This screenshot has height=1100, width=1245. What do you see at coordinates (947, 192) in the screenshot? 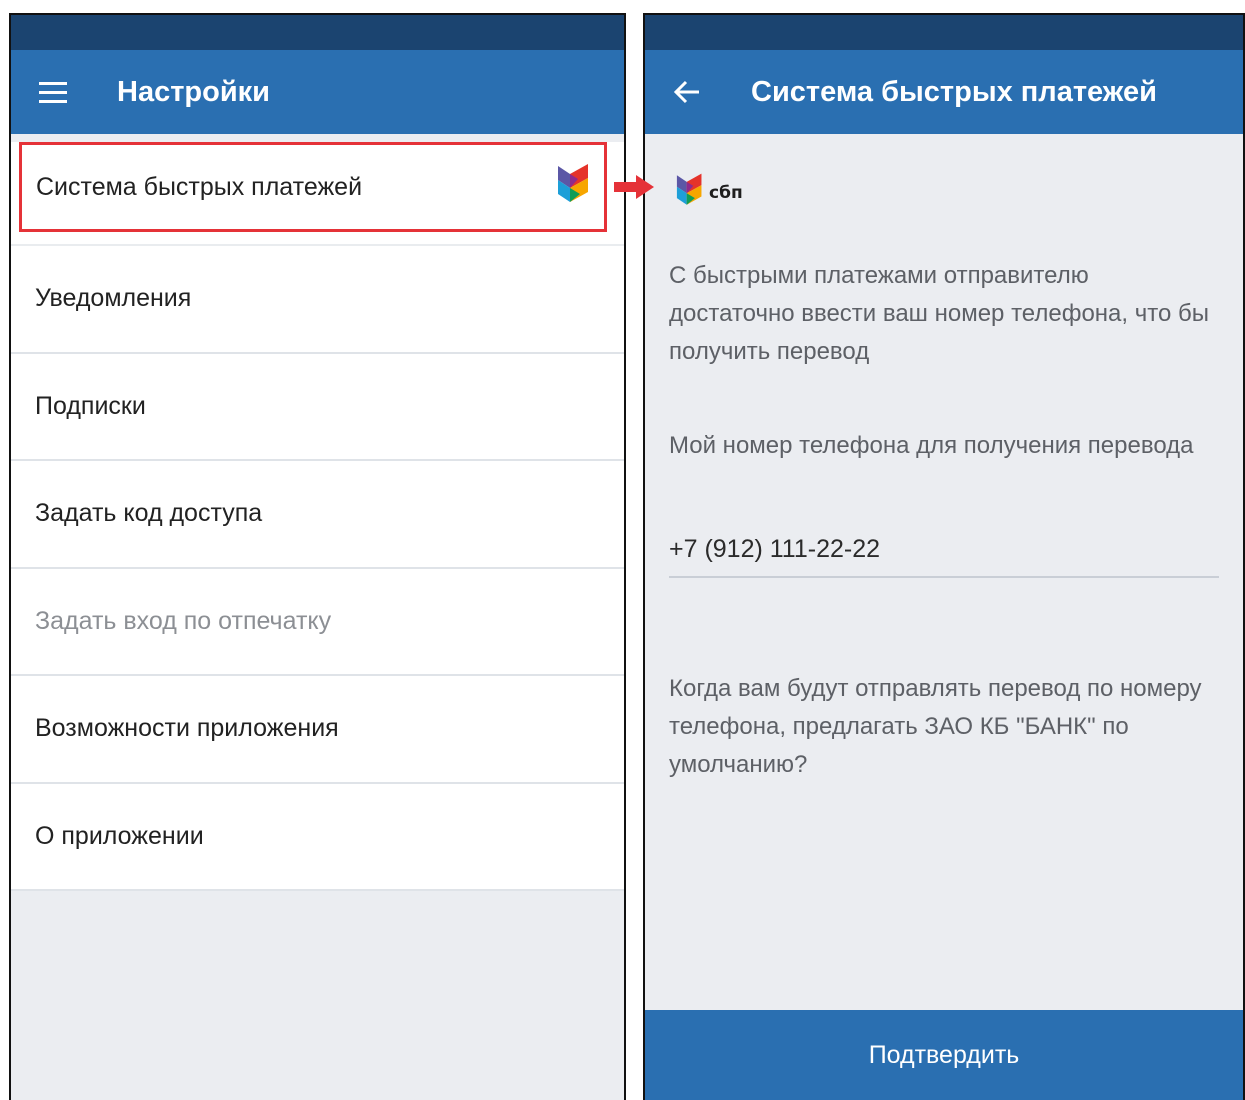
I see `sbp-logo: сбп` at bounding box center [947, 192].